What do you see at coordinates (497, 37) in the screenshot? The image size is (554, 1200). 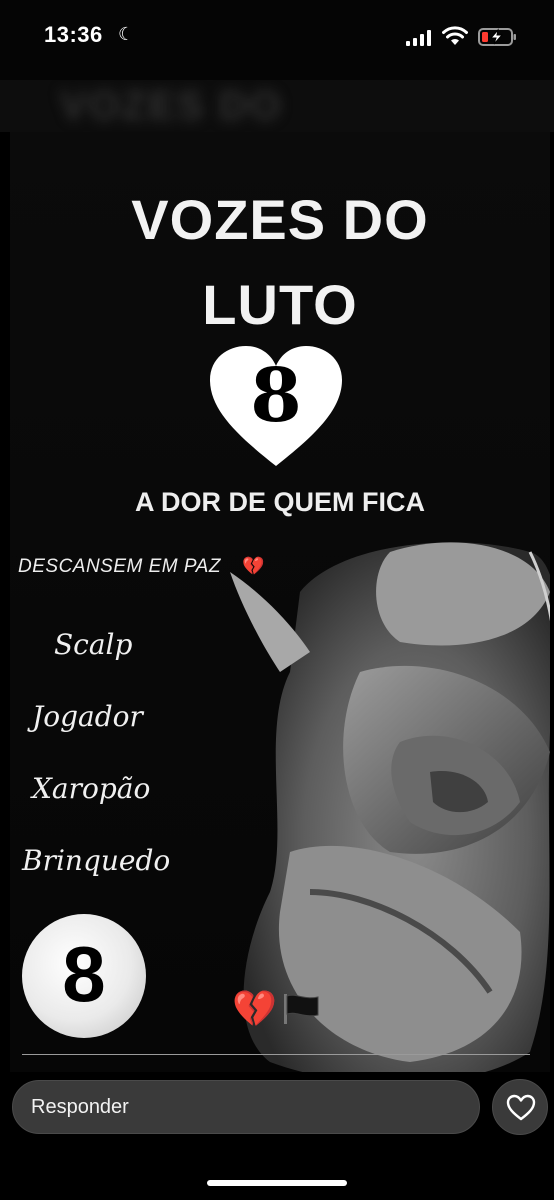 I see `battery-charging-icon` at bounding box center [497, 37].